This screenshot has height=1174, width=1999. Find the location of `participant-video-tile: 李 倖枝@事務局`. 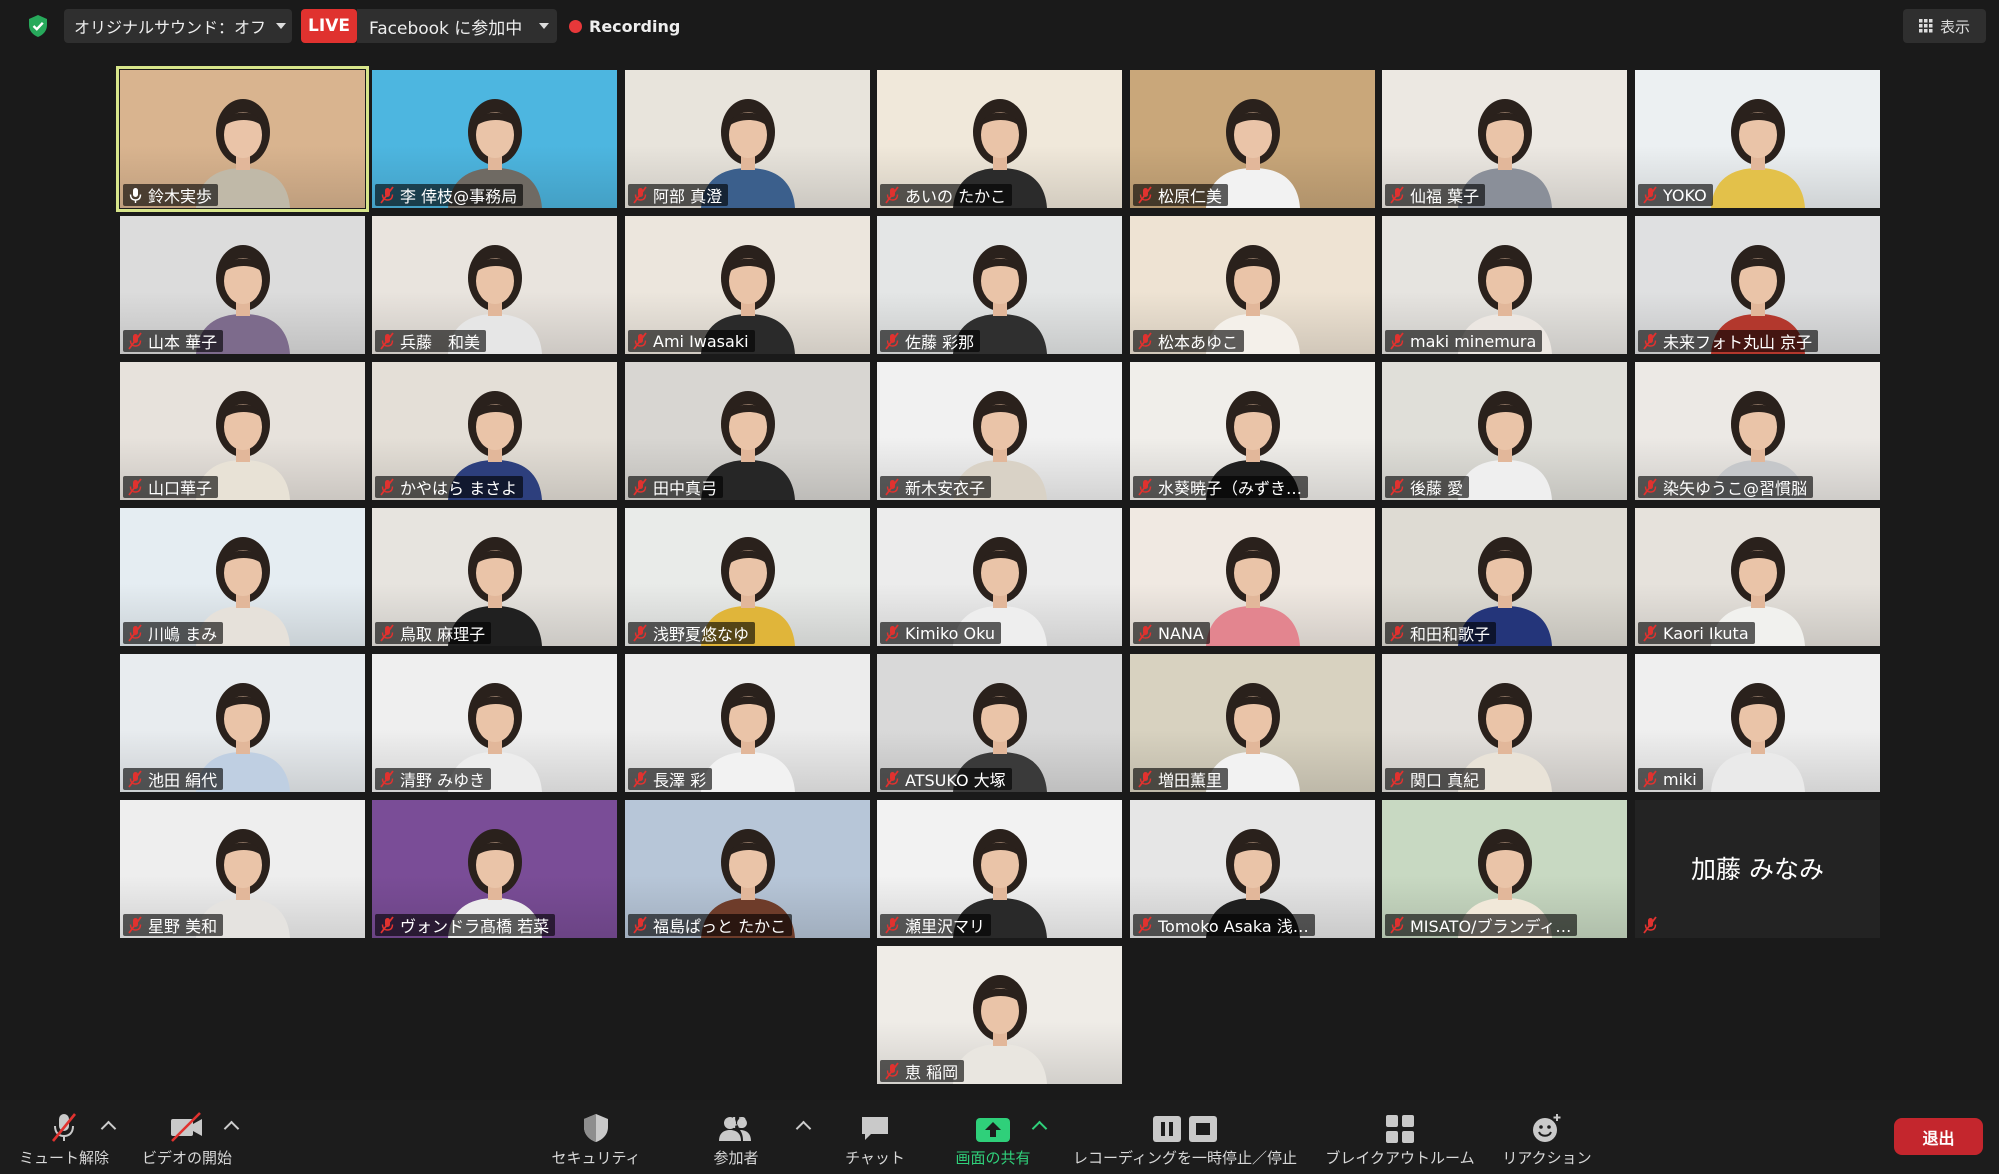

participant-video-tile: 李 倖枝@事務局 is located at coordinates (494, 139).